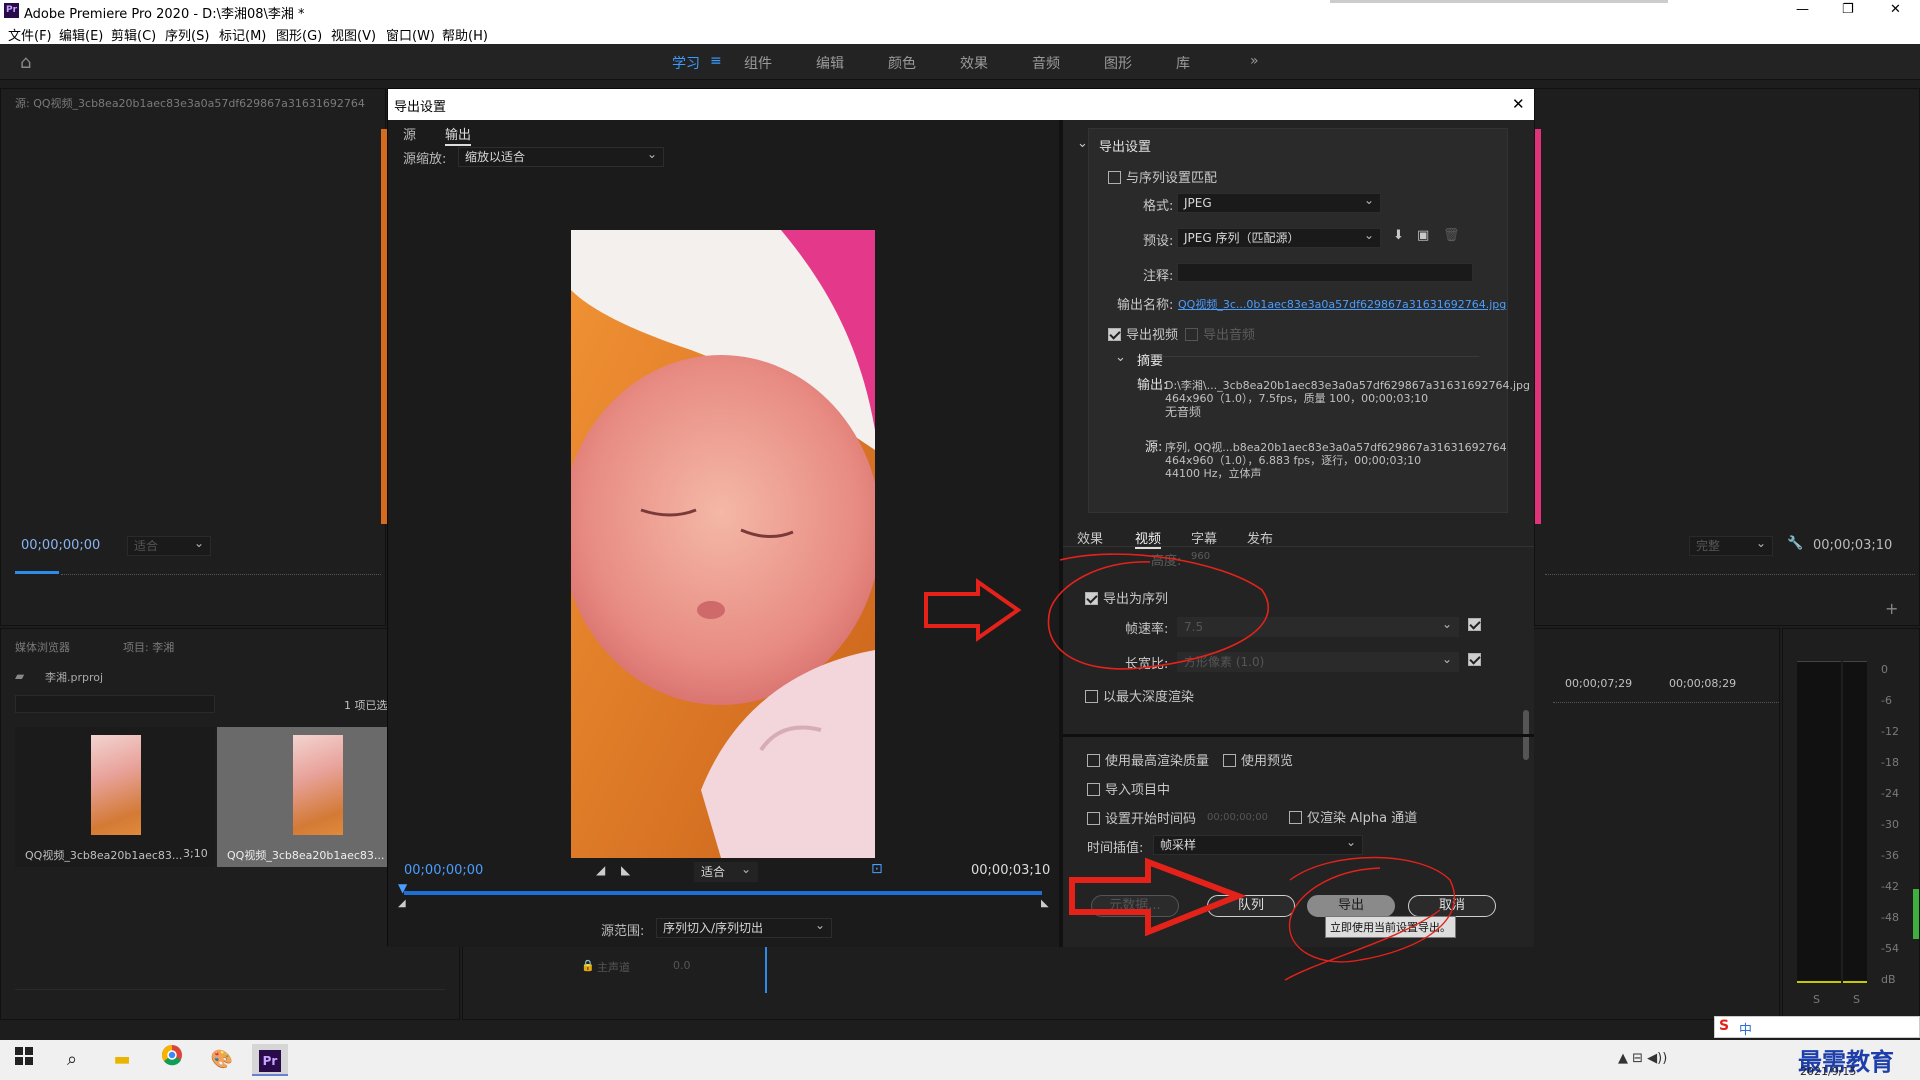 The width and height of the screenshot is (1920, 1080). What do you see at coordinates (1190, 767) in the screenshot?
I see `annotation-overlay` at bounding box center [1190, 767].